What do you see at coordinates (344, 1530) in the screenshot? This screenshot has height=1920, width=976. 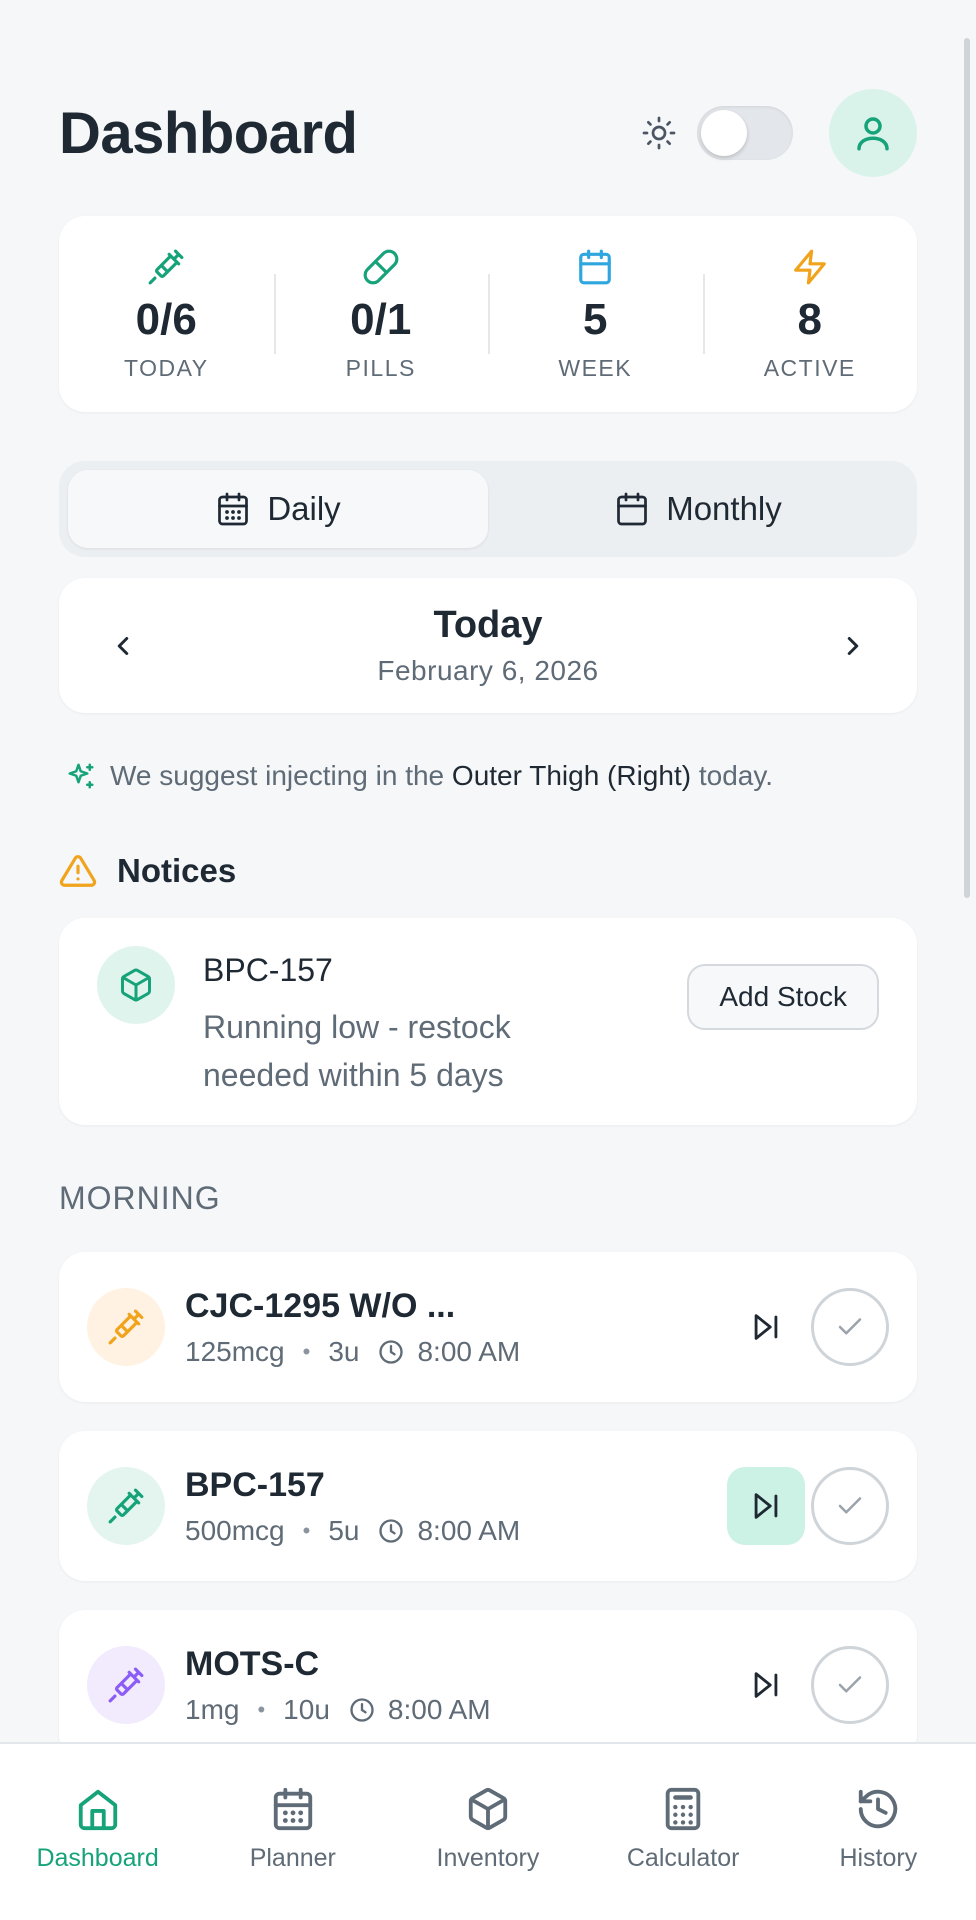 I see `dose-units: 5u` at bounding box center [344, 1530].